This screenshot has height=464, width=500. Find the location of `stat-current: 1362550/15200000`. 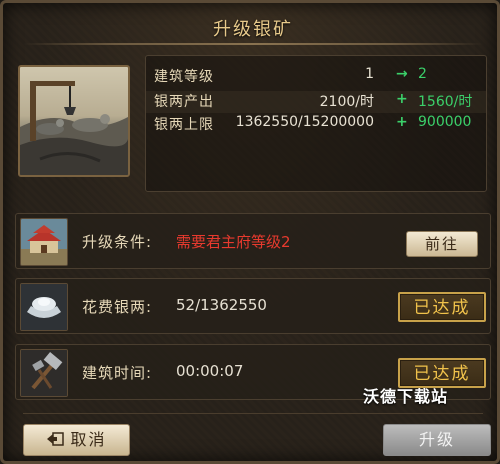

stat-current: 1362550/15200000 is located at coordinates (304, 122).